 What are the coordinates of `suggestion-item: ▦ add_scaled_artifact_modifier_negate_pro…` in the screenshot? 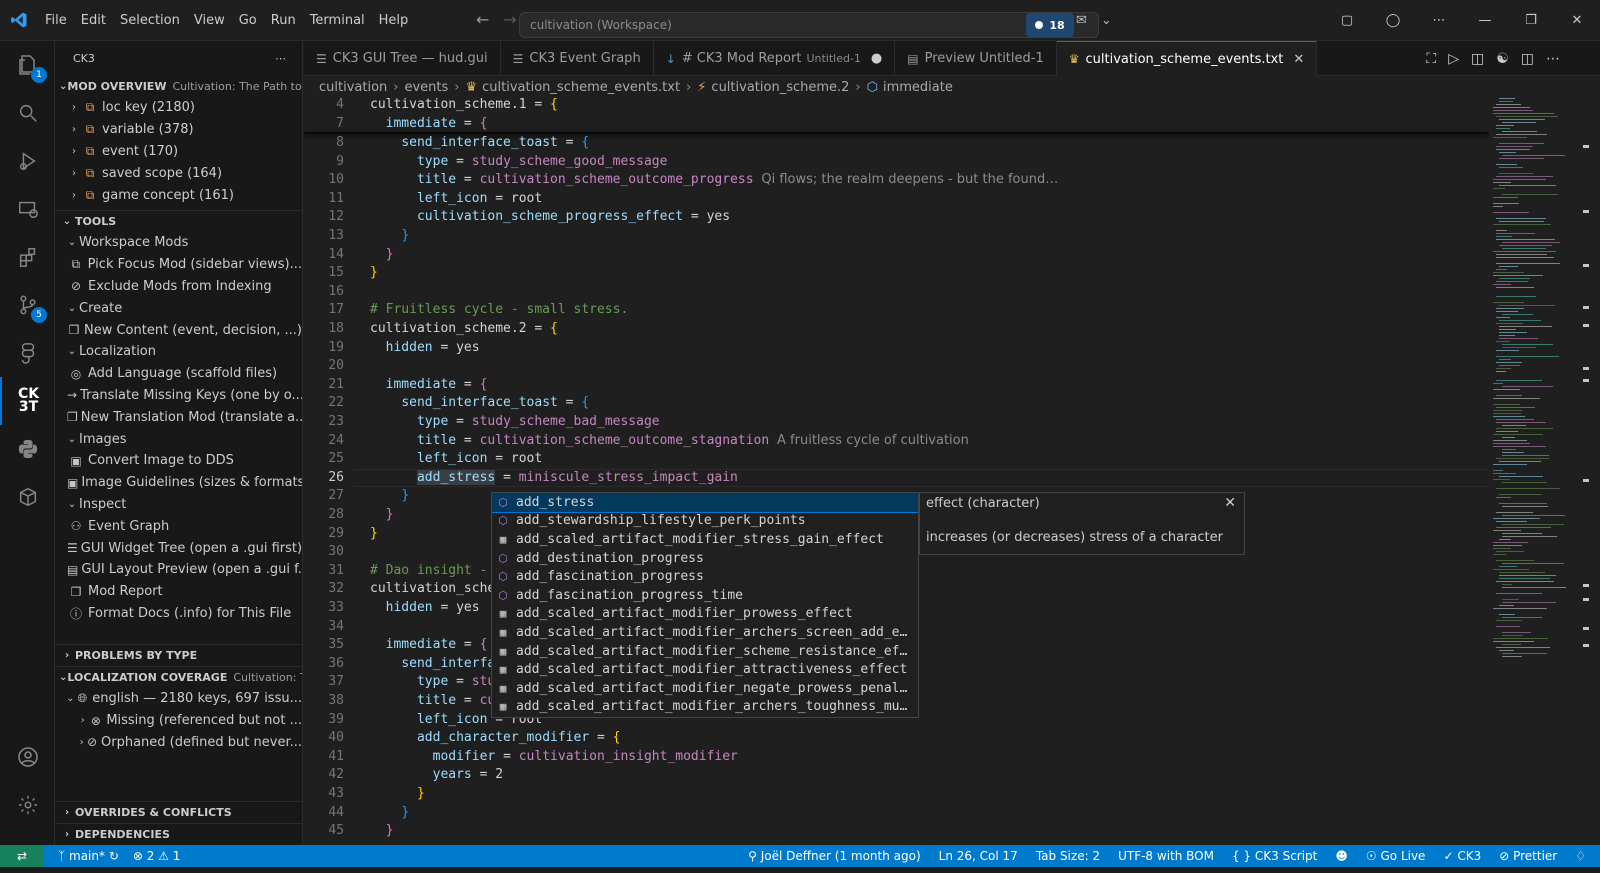 It's located at (705, 688).